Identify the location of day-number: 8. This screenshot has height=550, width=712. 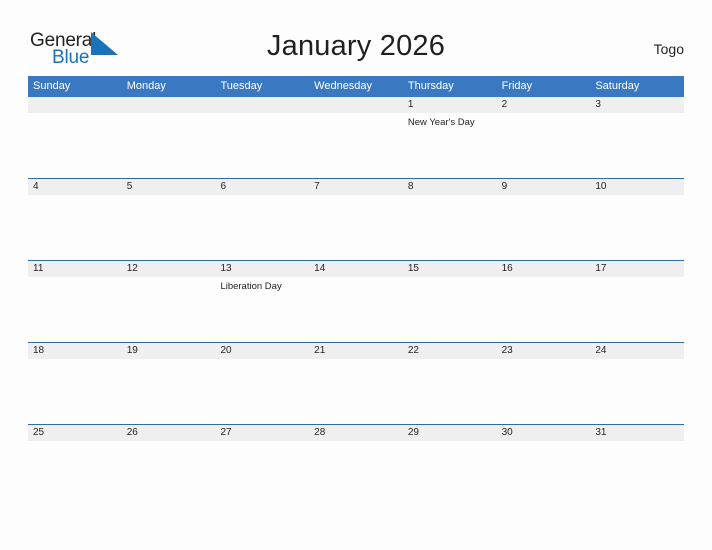
(450, 187).